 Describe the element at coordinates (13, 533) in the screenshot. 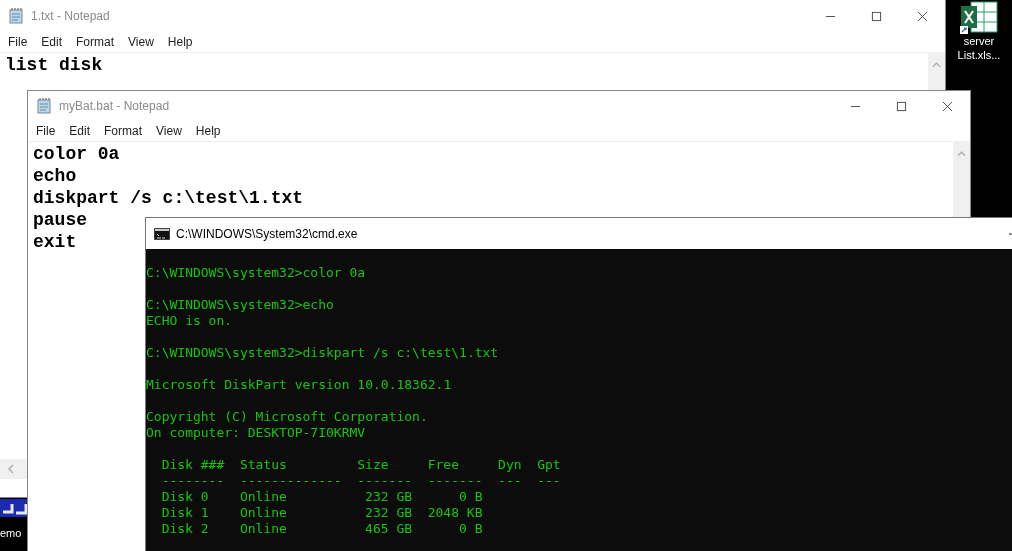

I see `desktop-icon-label: emo` at that location.